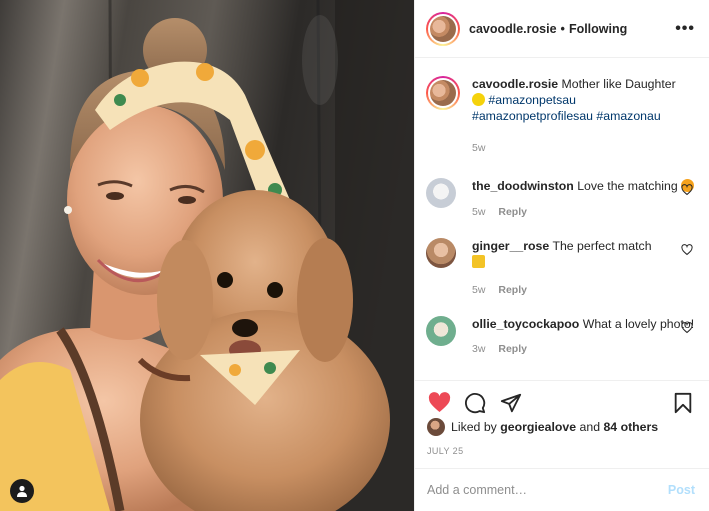  Describe the element at coordinates (547, 490) in the screenshot. I see `comment-input` at that location.